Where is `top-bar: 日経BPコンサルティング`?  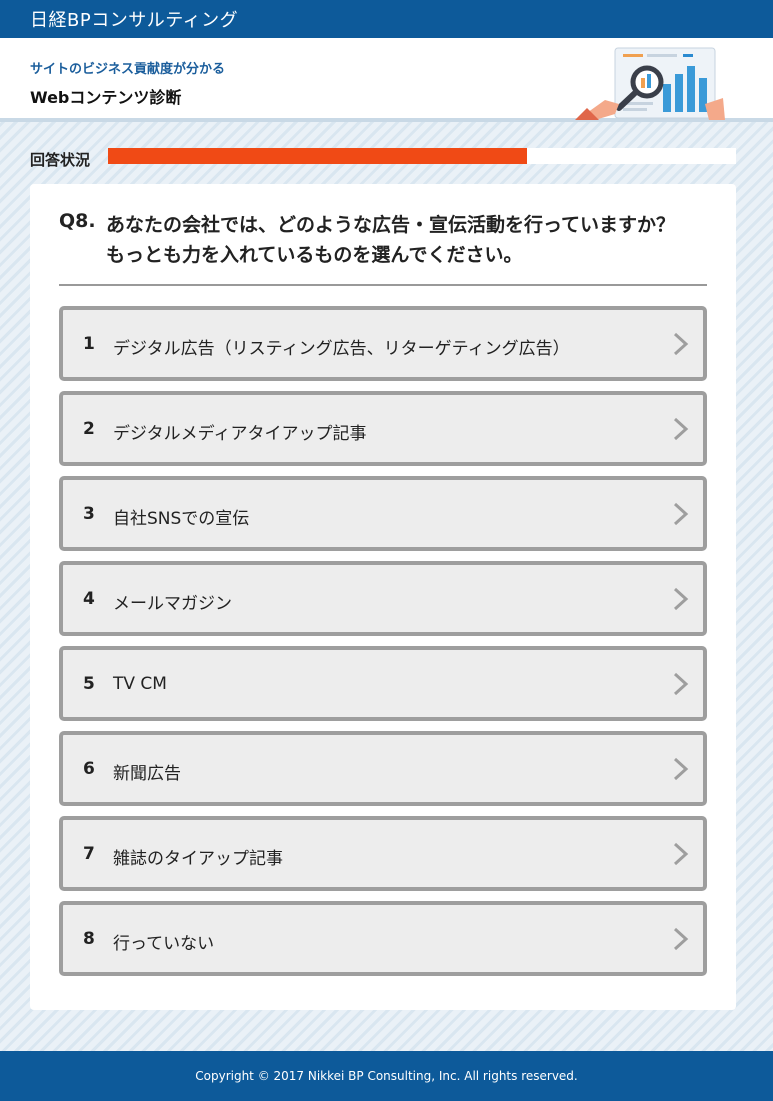 top-bar: 日経BPコンサルティング is located at coordinates (386, 19).